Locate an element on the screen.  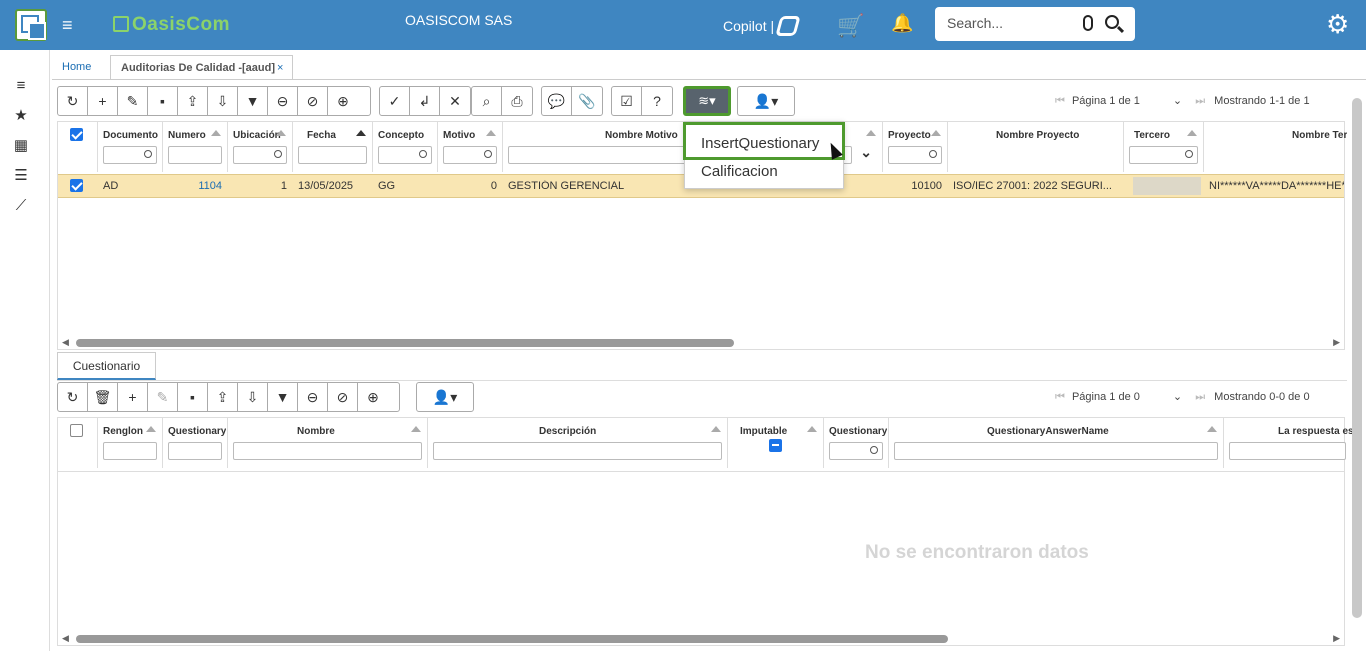
bell-icon: 🔔 is located at coordinates (902, 23).